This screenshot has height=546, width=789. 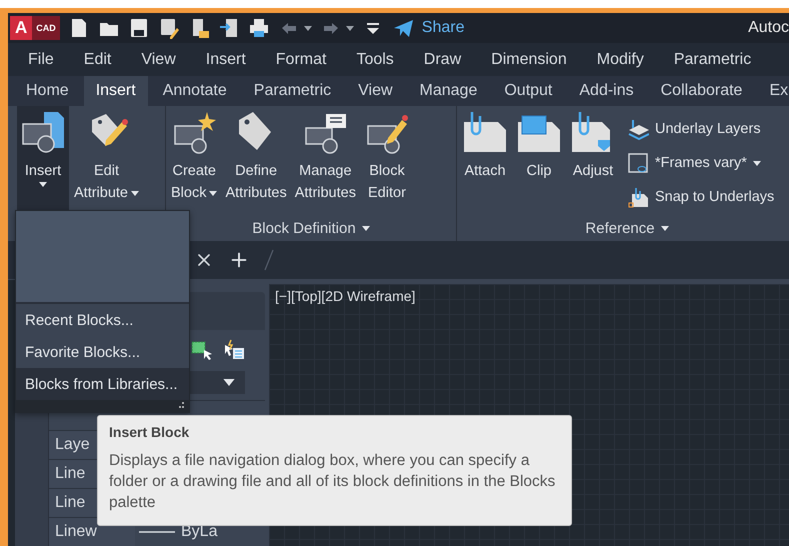 I want to click on ribbon-button: Block Editor, so click(x=386, y=161).